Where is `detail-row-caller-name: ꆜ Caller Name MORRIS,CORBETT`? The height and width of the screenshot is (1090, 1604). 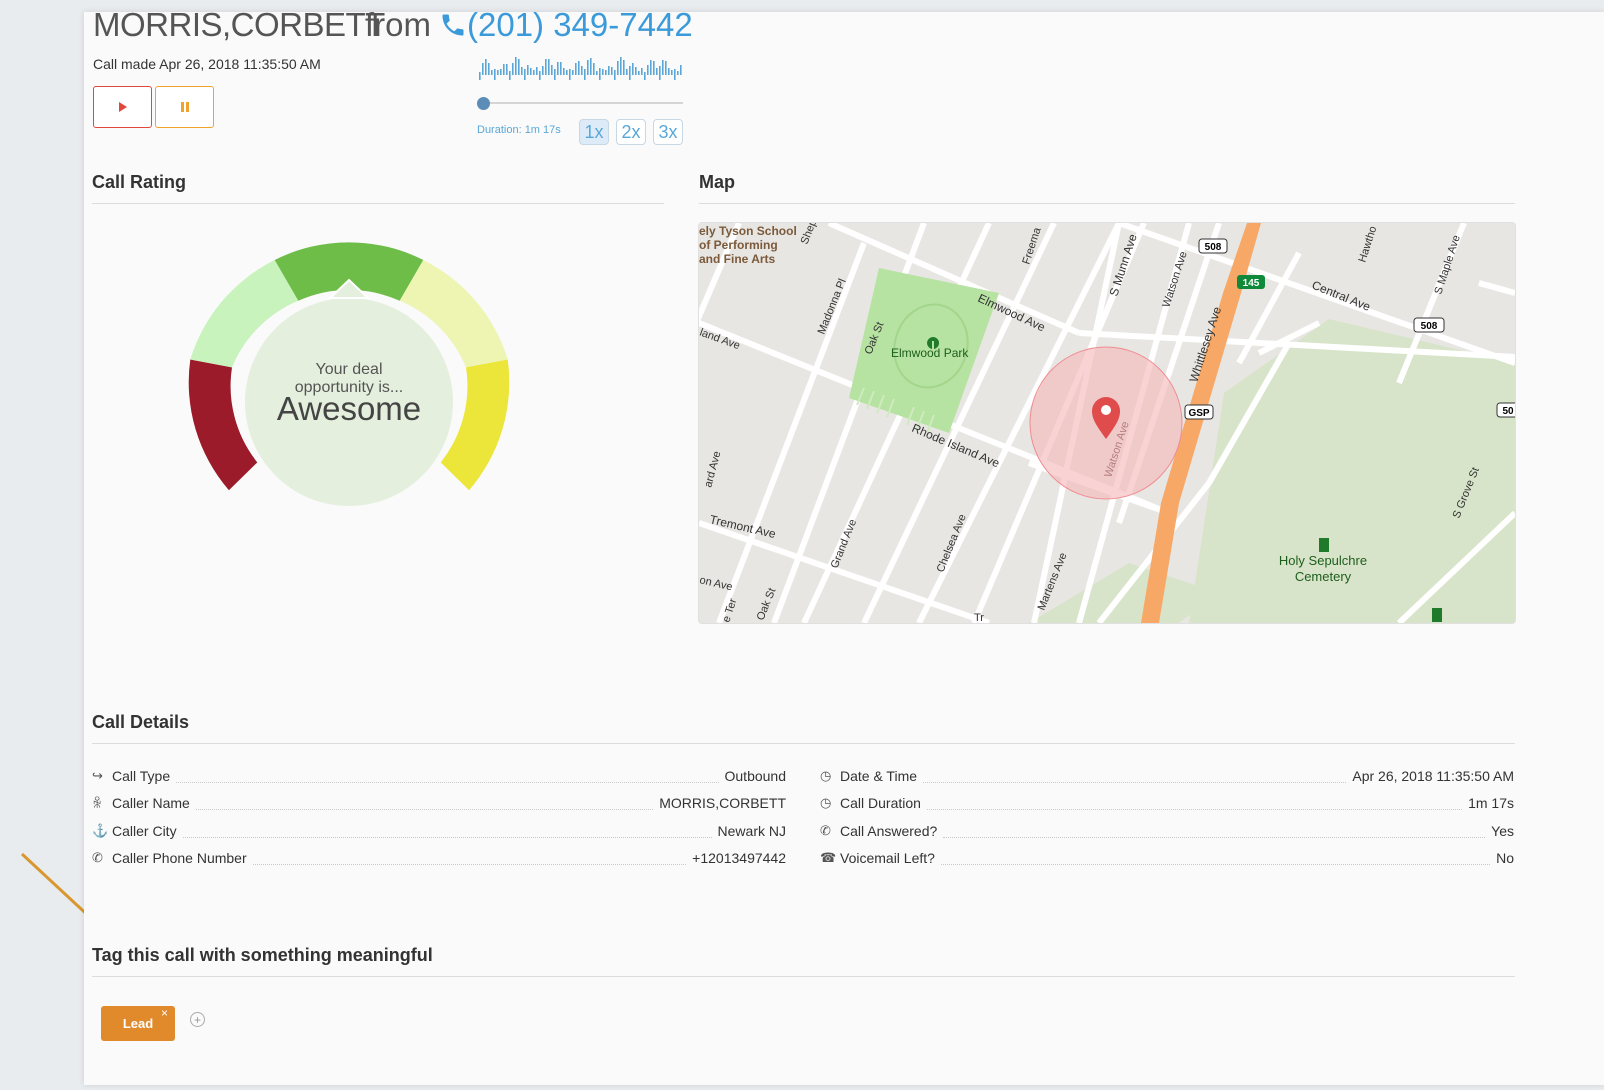 detail-row-caller-name: ꆜ Caller Name MORRIS,CORBETT is located at coordinates (439, 803).